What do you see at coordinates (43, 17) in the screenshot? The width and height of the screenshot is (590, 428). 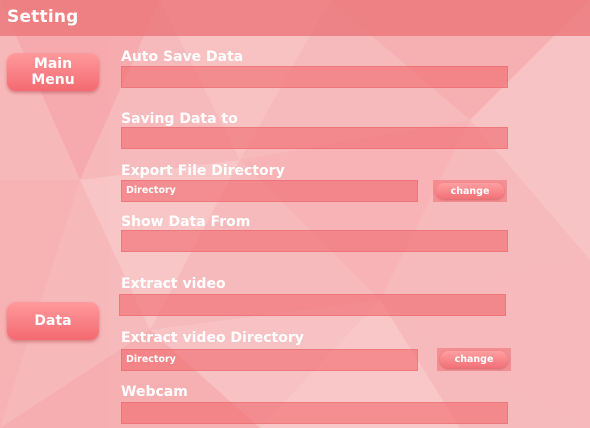 I see `window-title: Setting` at bounding box center [43, 17].